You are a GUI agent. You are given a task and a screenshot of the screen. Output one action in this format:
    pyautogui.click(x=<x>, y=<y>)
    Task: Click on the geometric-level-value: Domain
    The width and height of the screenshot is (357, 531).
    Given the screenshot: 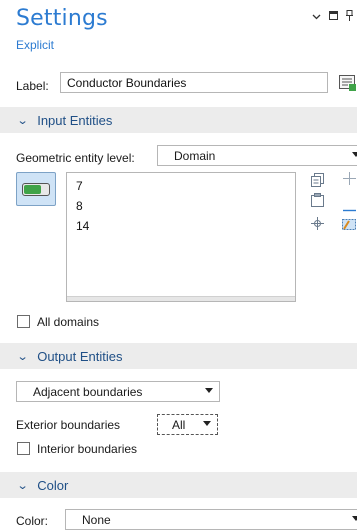 What is the action you would take?
    pyautogui.click(x=195, y=155)
    